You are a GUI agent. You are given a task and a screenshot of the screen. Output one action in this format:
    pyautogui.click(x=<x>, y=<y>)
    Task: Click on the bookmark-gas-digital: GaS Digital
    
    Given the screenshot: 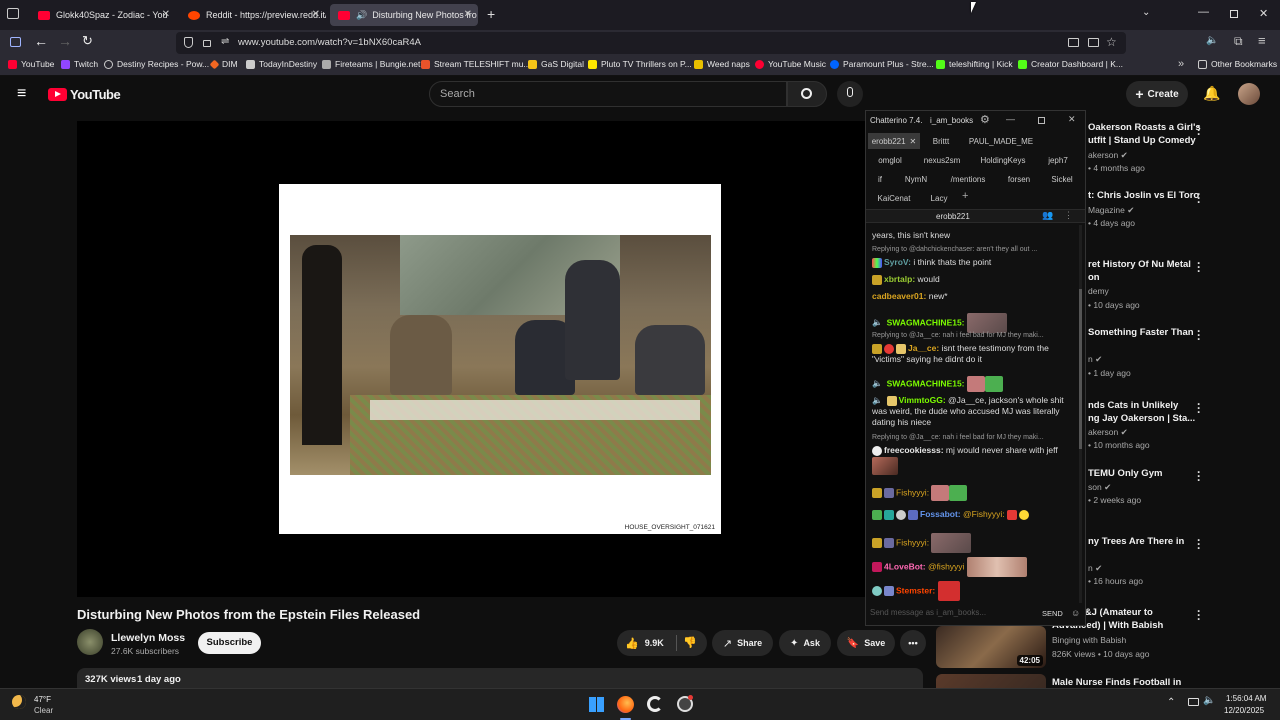 What is the action you would take?
    pyautogui.click(x=556, y=64)
    